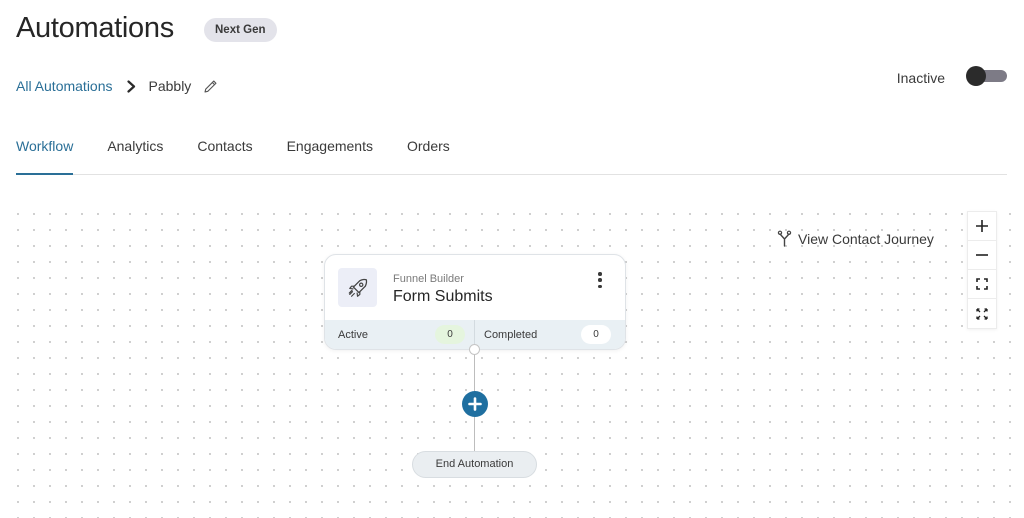 This screenshot has height=518, width=1024. I want to click on add-step-button, so click(475, 404).